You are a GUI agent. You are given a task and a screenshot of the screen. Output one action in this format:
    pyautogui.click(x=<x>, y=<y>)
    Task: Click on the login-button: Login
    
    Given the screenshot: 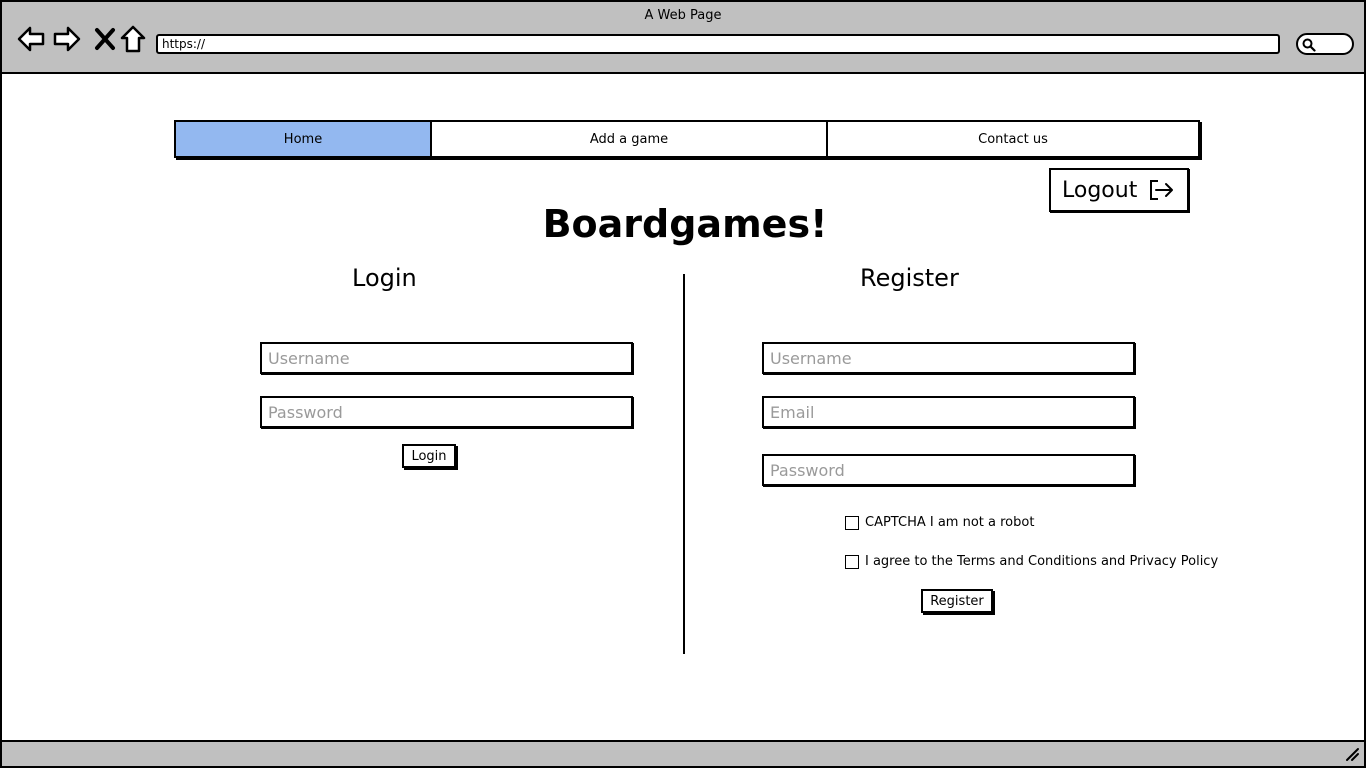 What is the action you would take?
    pyautogui.click(x=429, y=456)
    